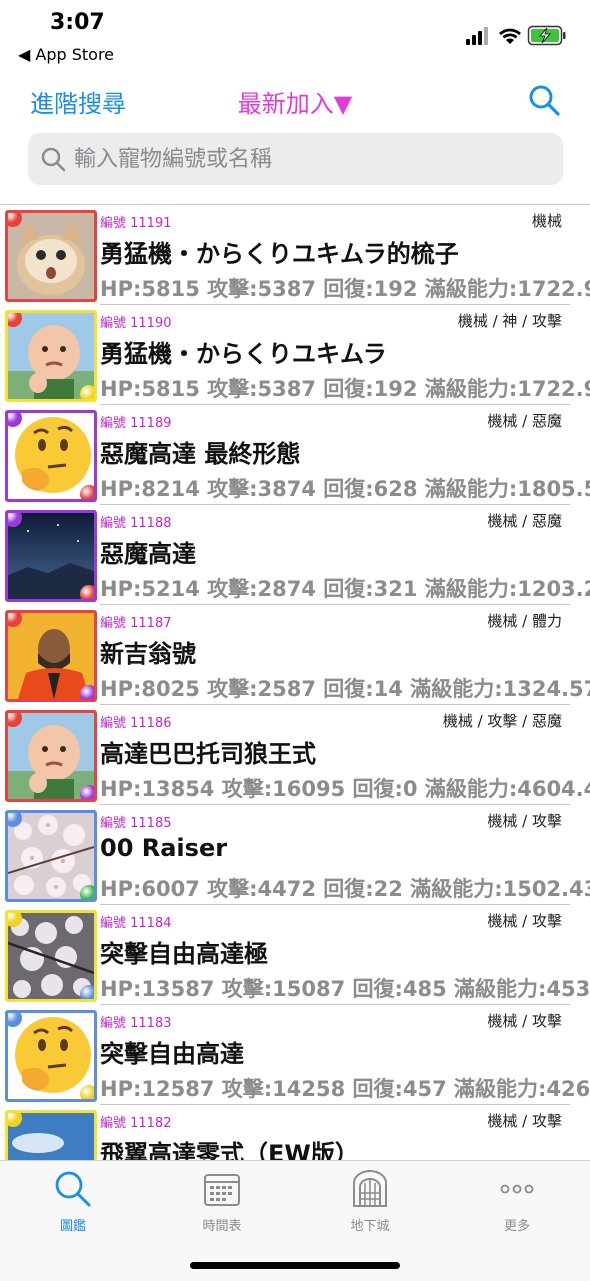  I want to click on pet-tags: 機械 / 攻擊 / 惡魔, so click(502, 721).